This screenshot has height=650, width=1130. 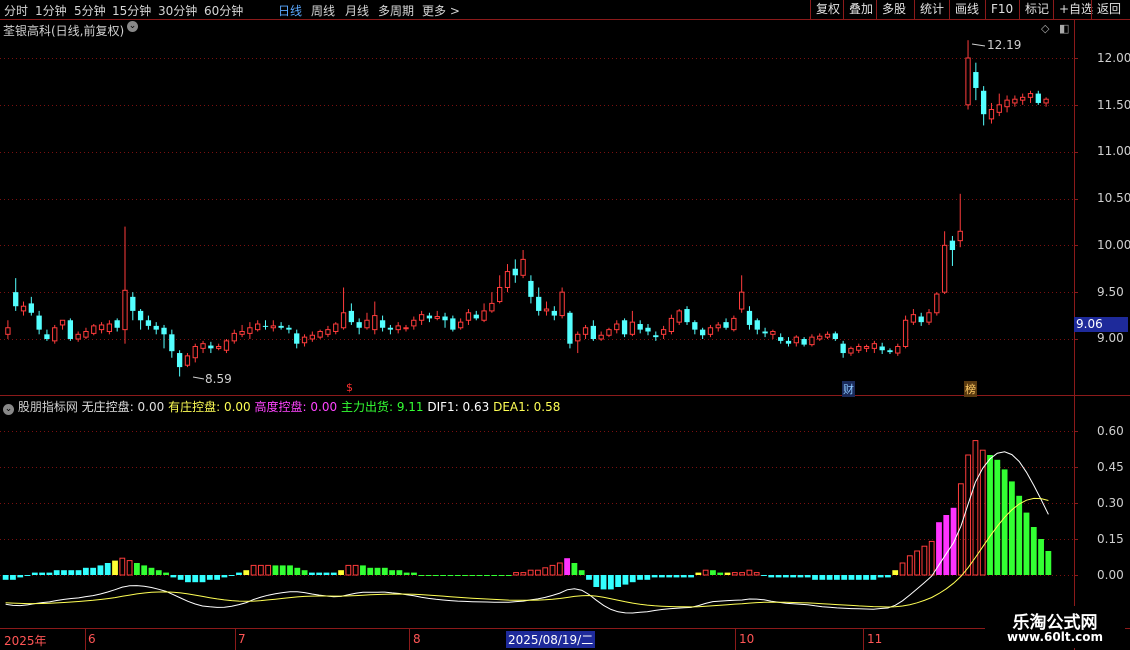 What do you see at coordinates (349, 387) in the screenshot?
I see `dividend-event-marker: $` at bounding box center [349, 387].